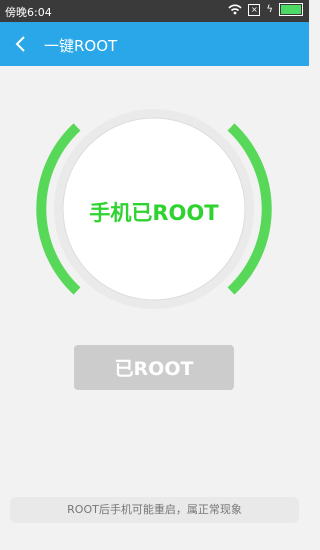 The height and width of the screenshot is (550, 320). Describe the element at coordinates (21, 44) in the screenshot. I see `back-arrow-icon` at that location.